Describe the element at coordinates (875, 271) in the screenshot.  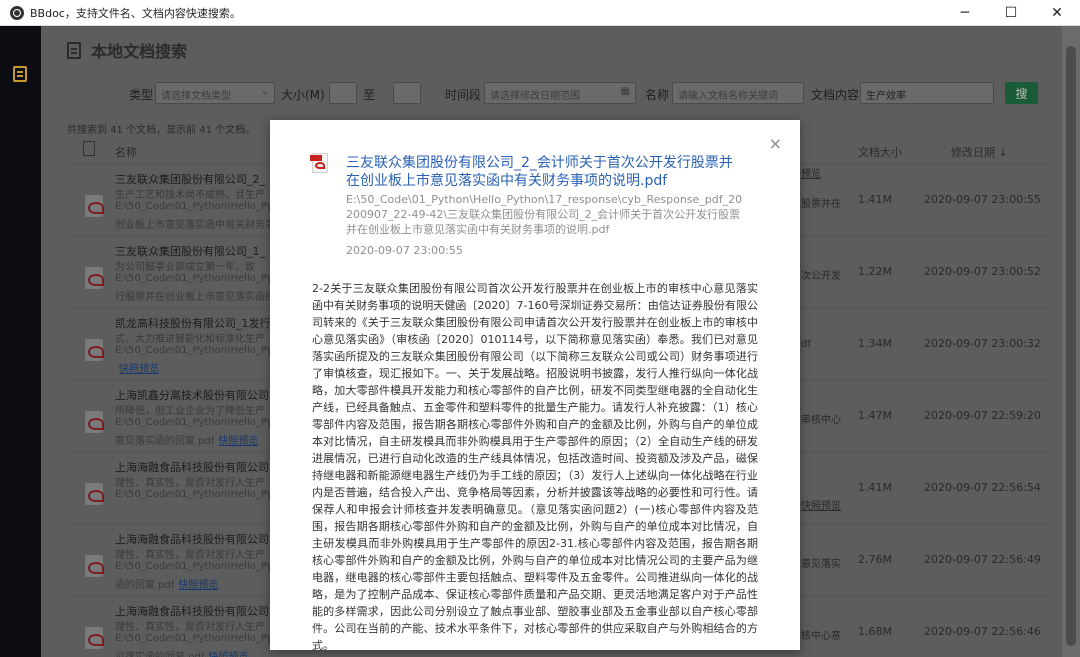
I see `row-size: 1.22M` at that location.